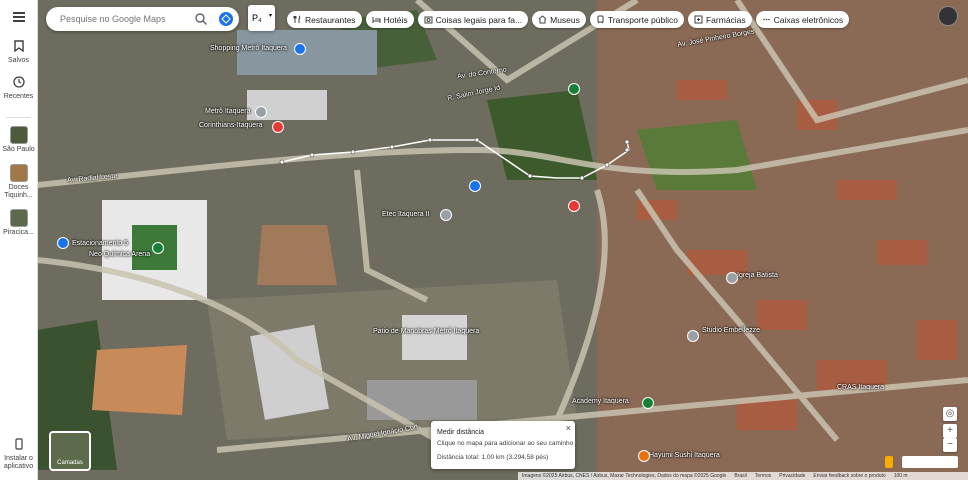  I want to click on saved-button: Salvos, so click(18, 52).